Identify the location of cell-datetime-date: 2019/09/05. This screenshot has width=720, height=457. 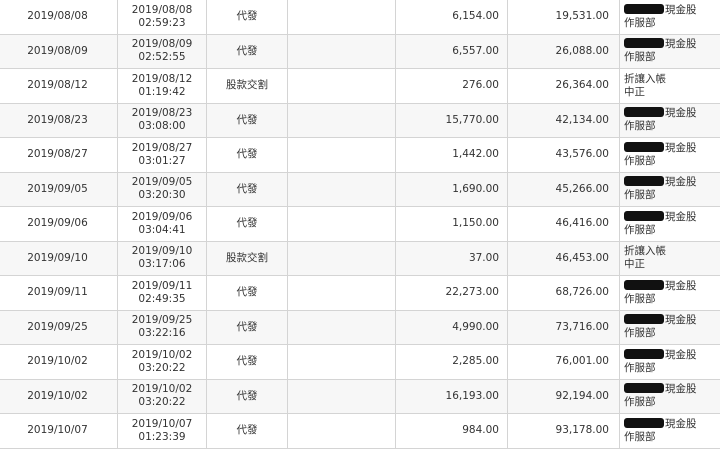
(162, 182).